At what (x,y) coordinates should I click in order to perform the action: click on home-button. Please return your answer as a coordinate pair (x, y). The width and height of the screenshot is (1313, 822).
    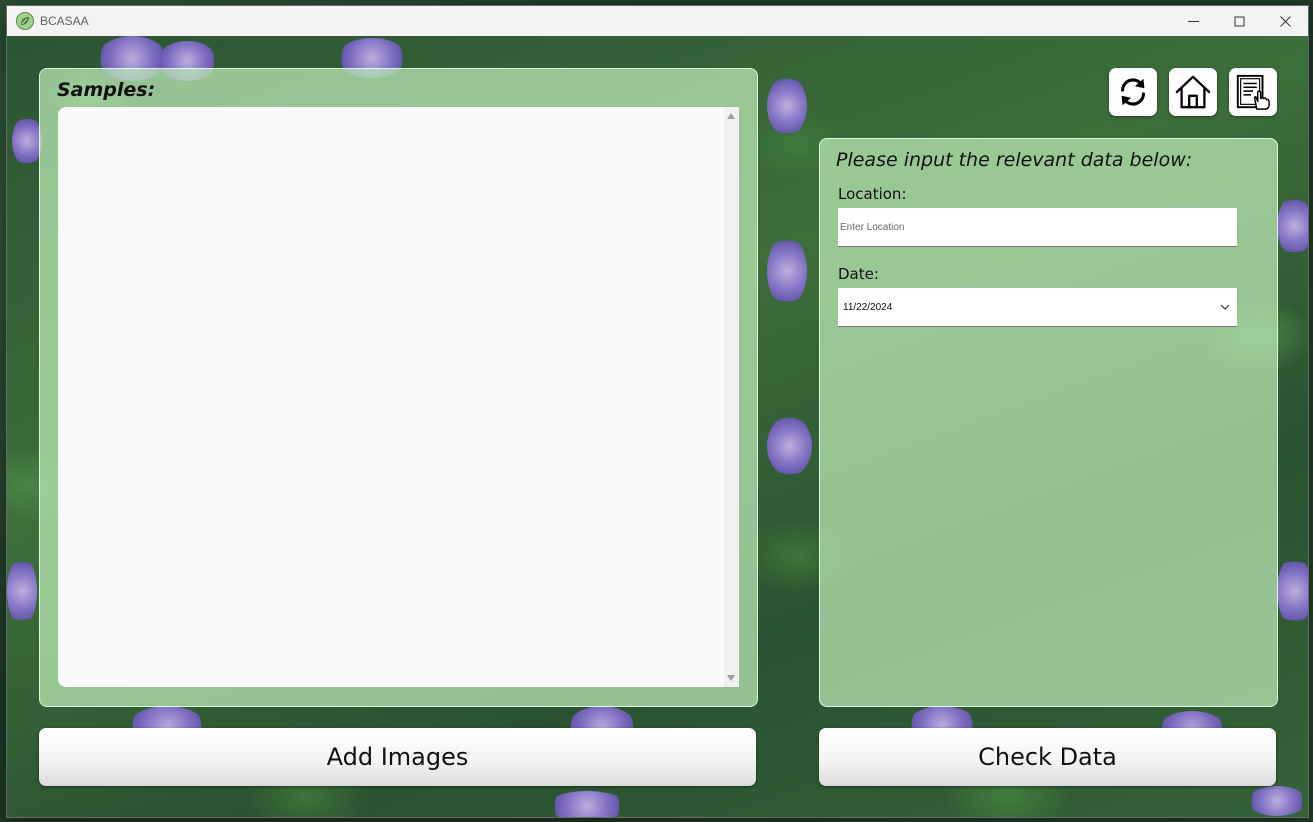
    Looking at the image, I should click on (1193, 92).